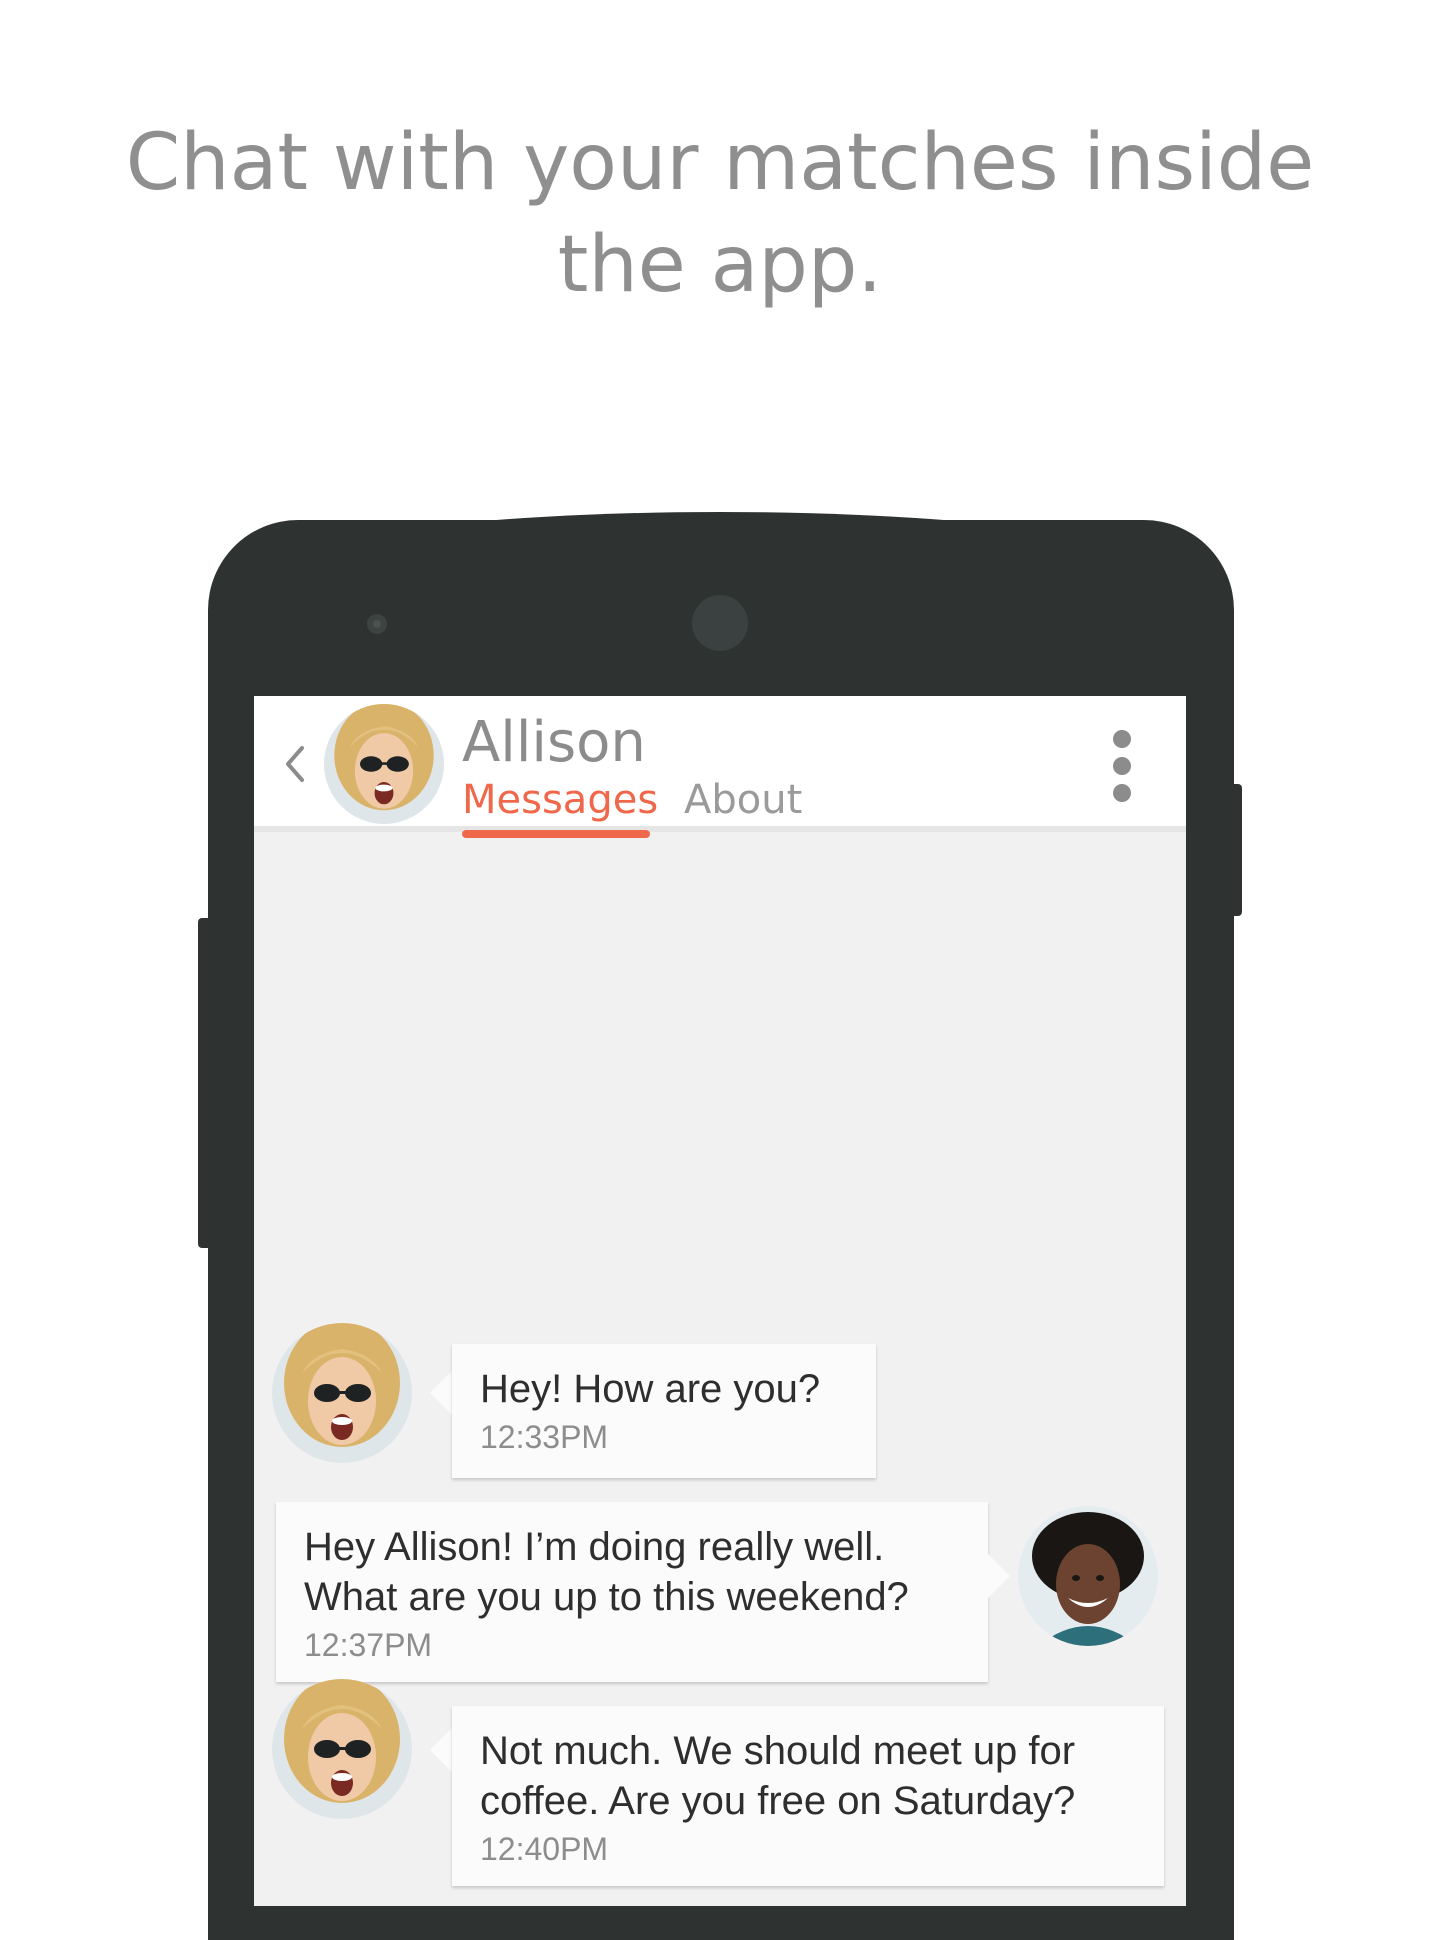 The width and height of the screenshot is (1440, 1940). What do you see at coordinates (650, 1389) in the screenshot?
I see `message-text: Hey! How are you?` at bounding box center [650, 1389].